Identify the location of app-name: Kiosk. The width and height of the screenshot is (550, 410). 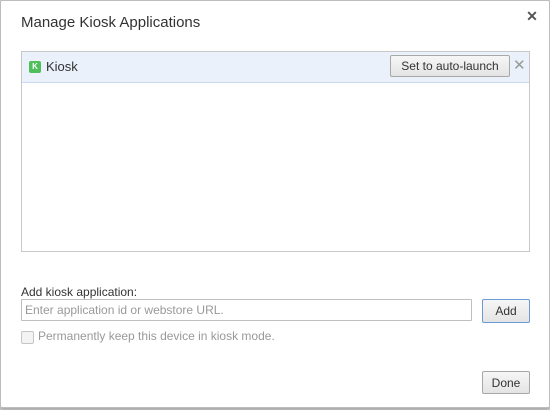
(62, 66).